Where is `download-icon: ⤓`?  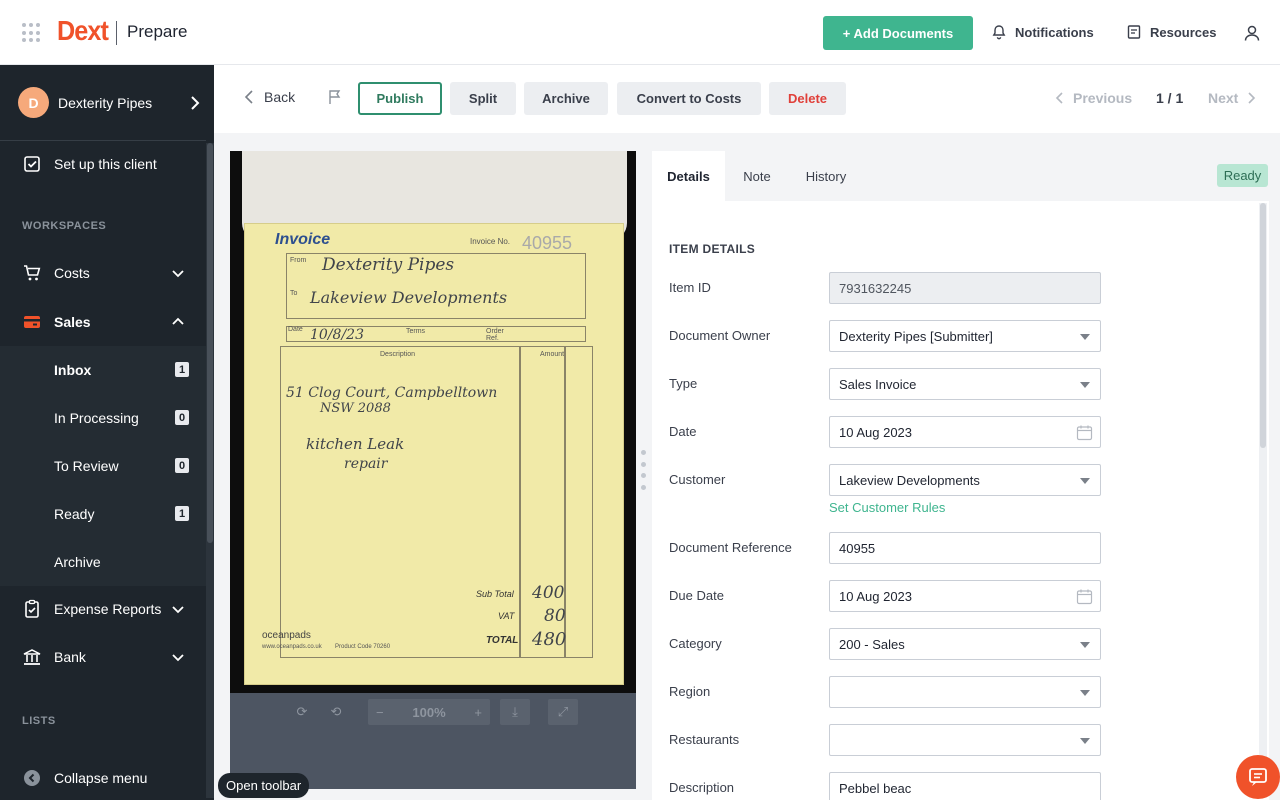 download-icon: ⤓ is located at coordinates (515, 712).